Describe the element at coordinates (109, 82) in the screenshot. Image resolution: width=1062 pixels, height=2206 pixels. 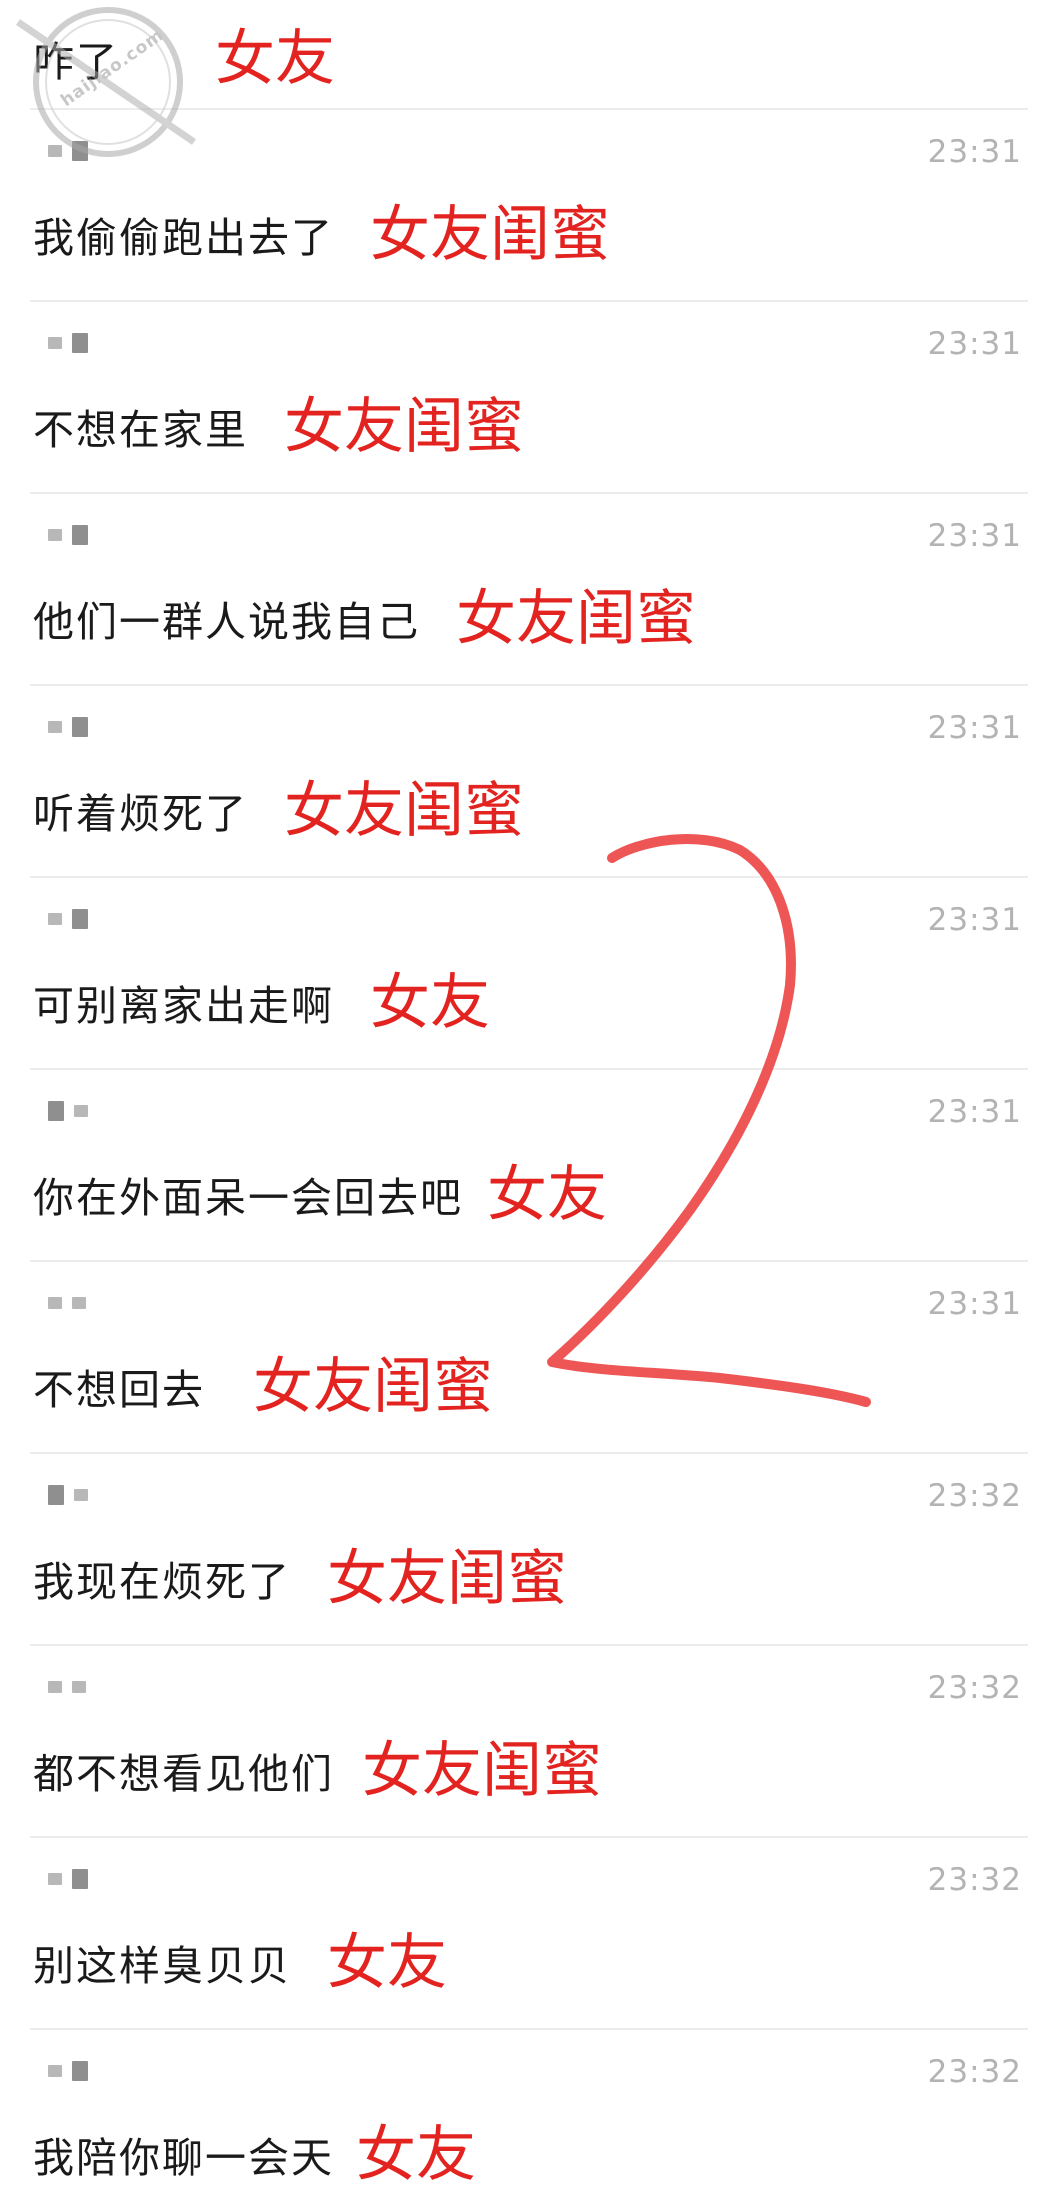
I see `watermark-logo: haijiao.com` at that location.